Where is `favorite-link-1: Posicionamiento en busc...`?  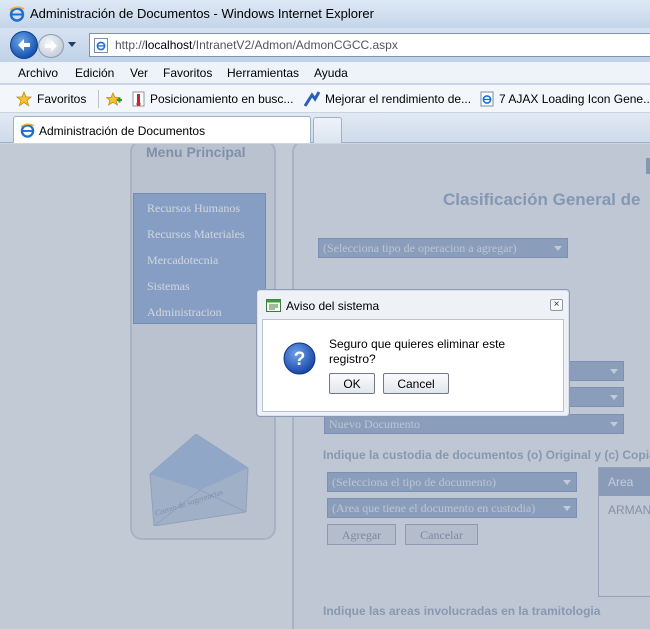 favorite-link-1: Posicionamiento en busc... is located at coordinates (221, 99).